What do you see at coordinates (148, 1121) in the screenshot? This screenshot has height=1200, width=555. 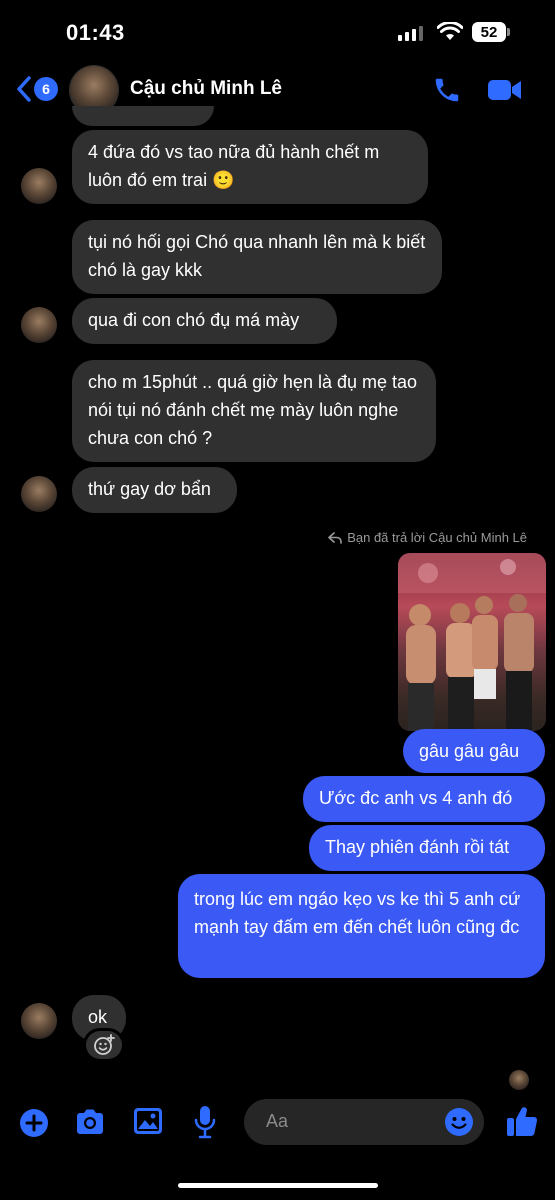 I see `gallery-icon` at bounding box center [148, 1121].